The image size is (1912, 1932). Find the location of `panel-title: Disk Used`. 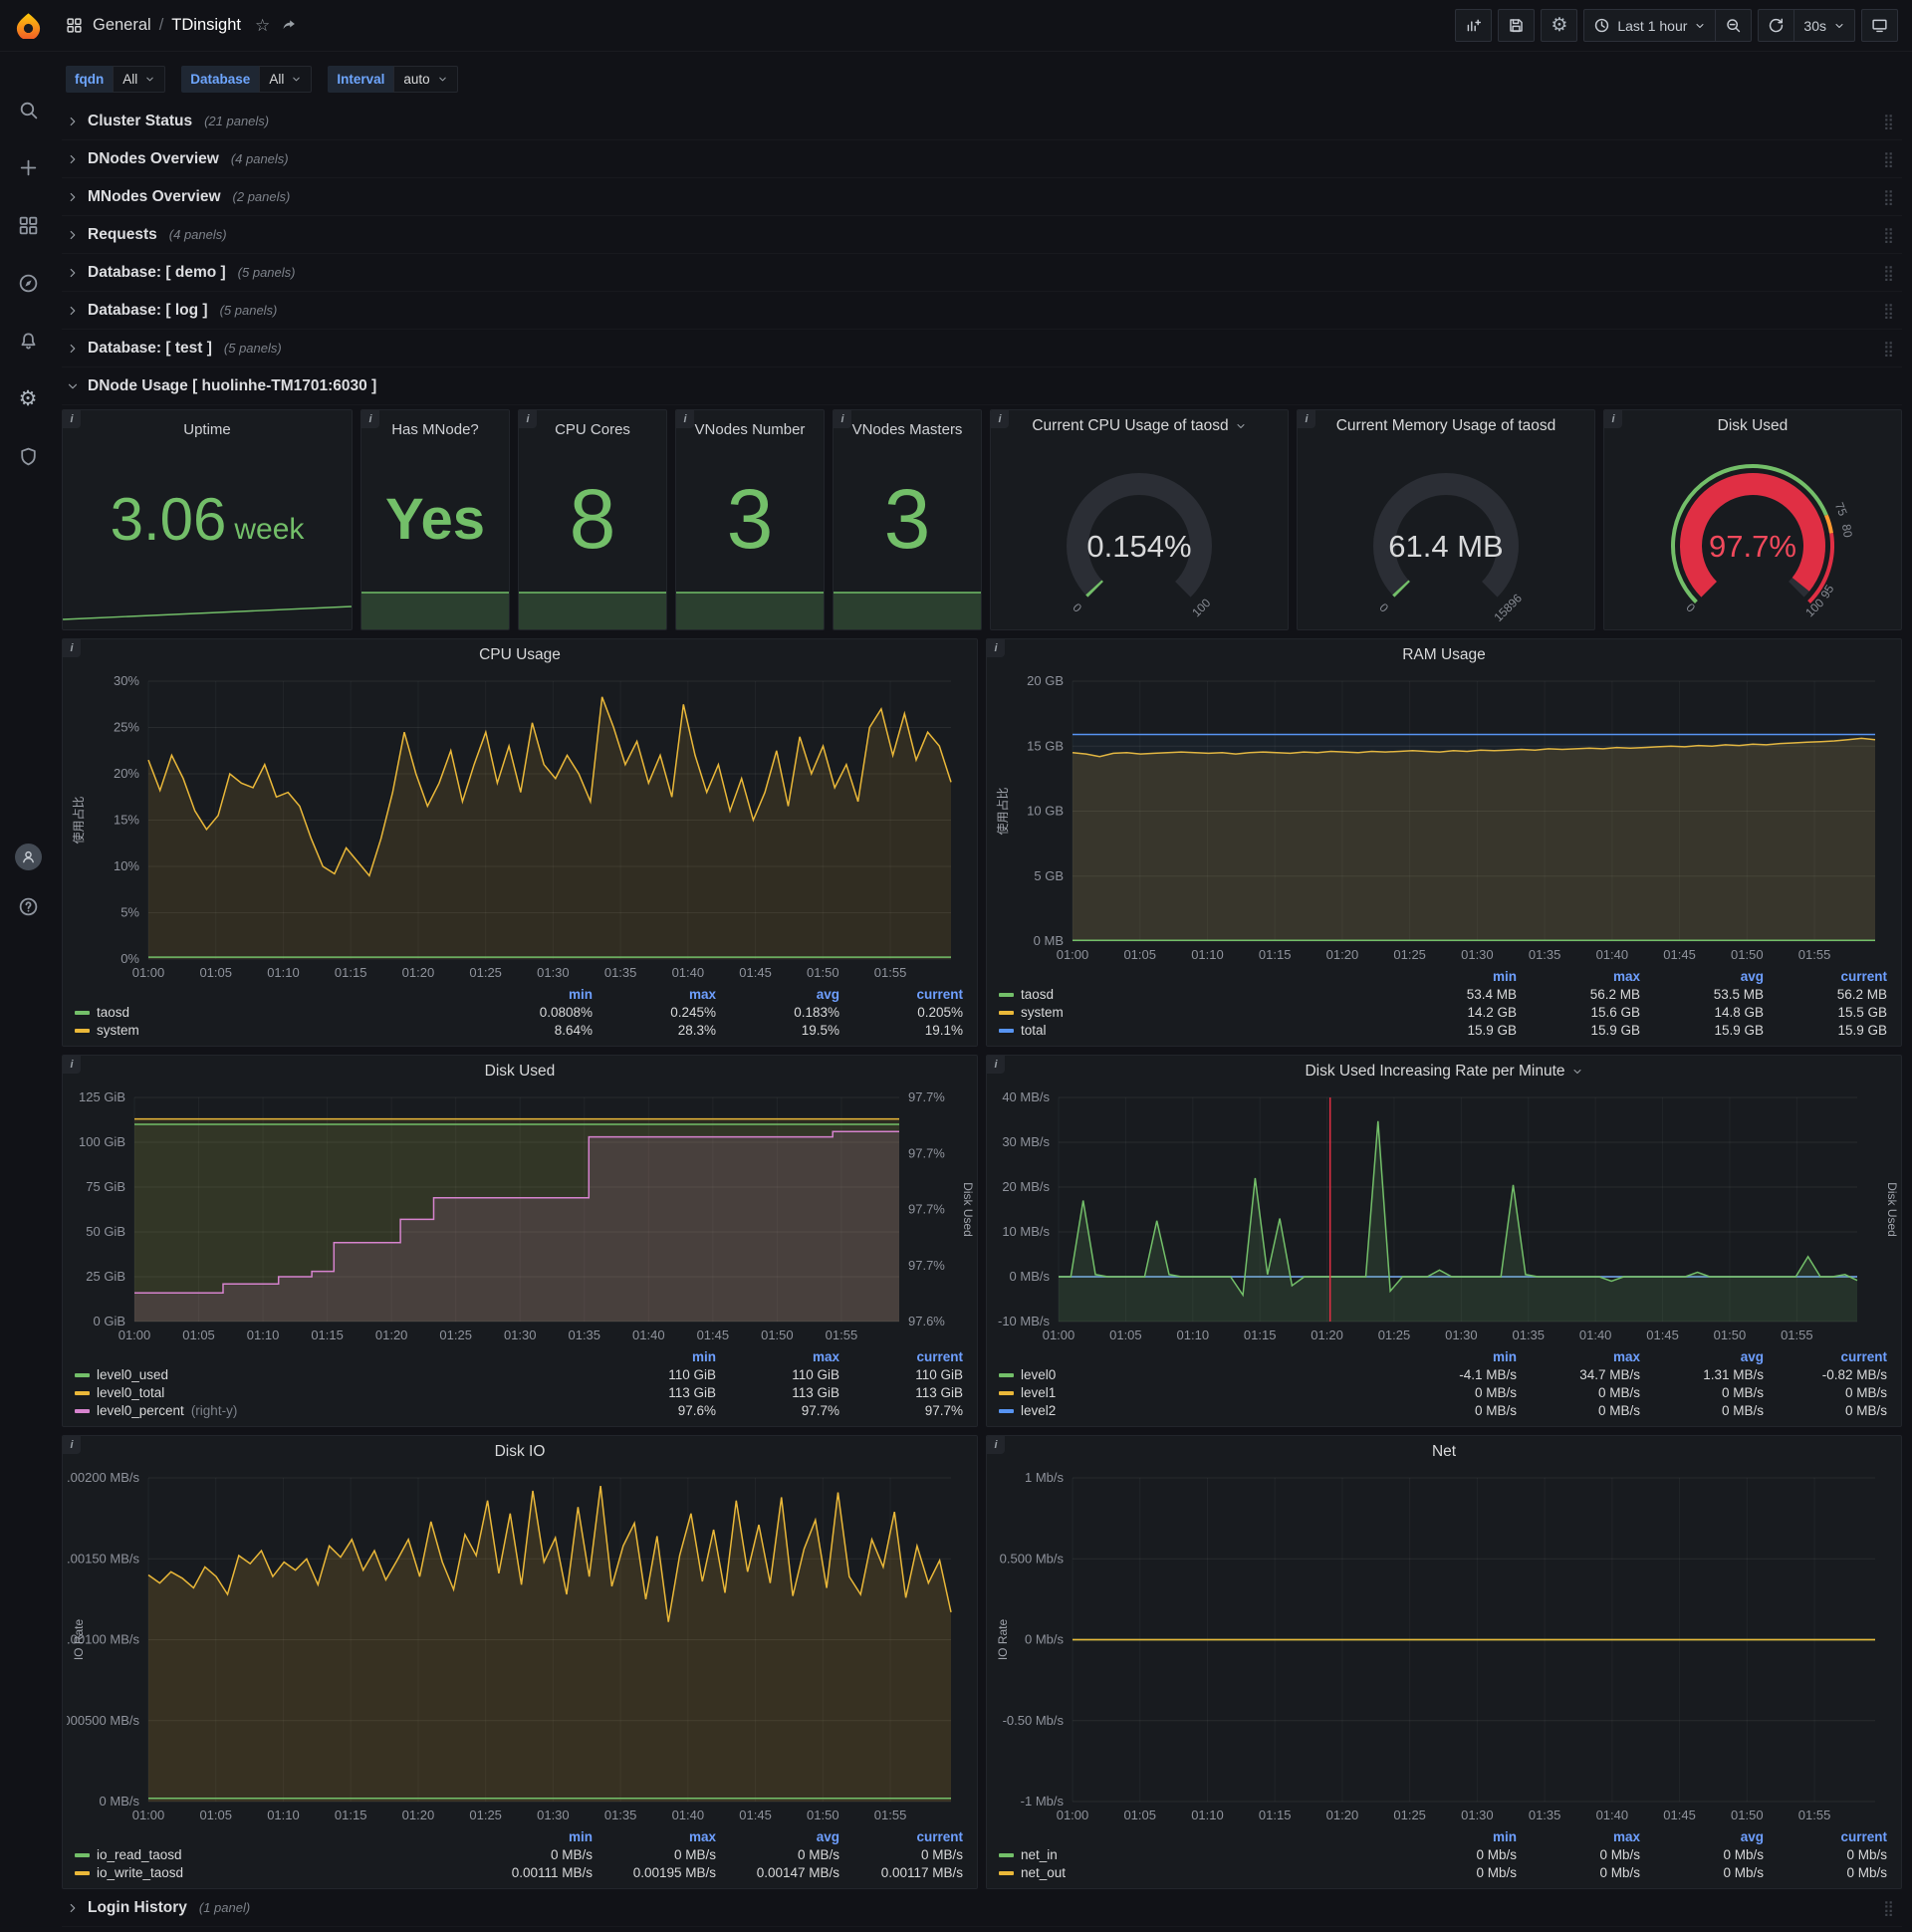

panel-title: Disk Used is located at coordinates (1752, 426).